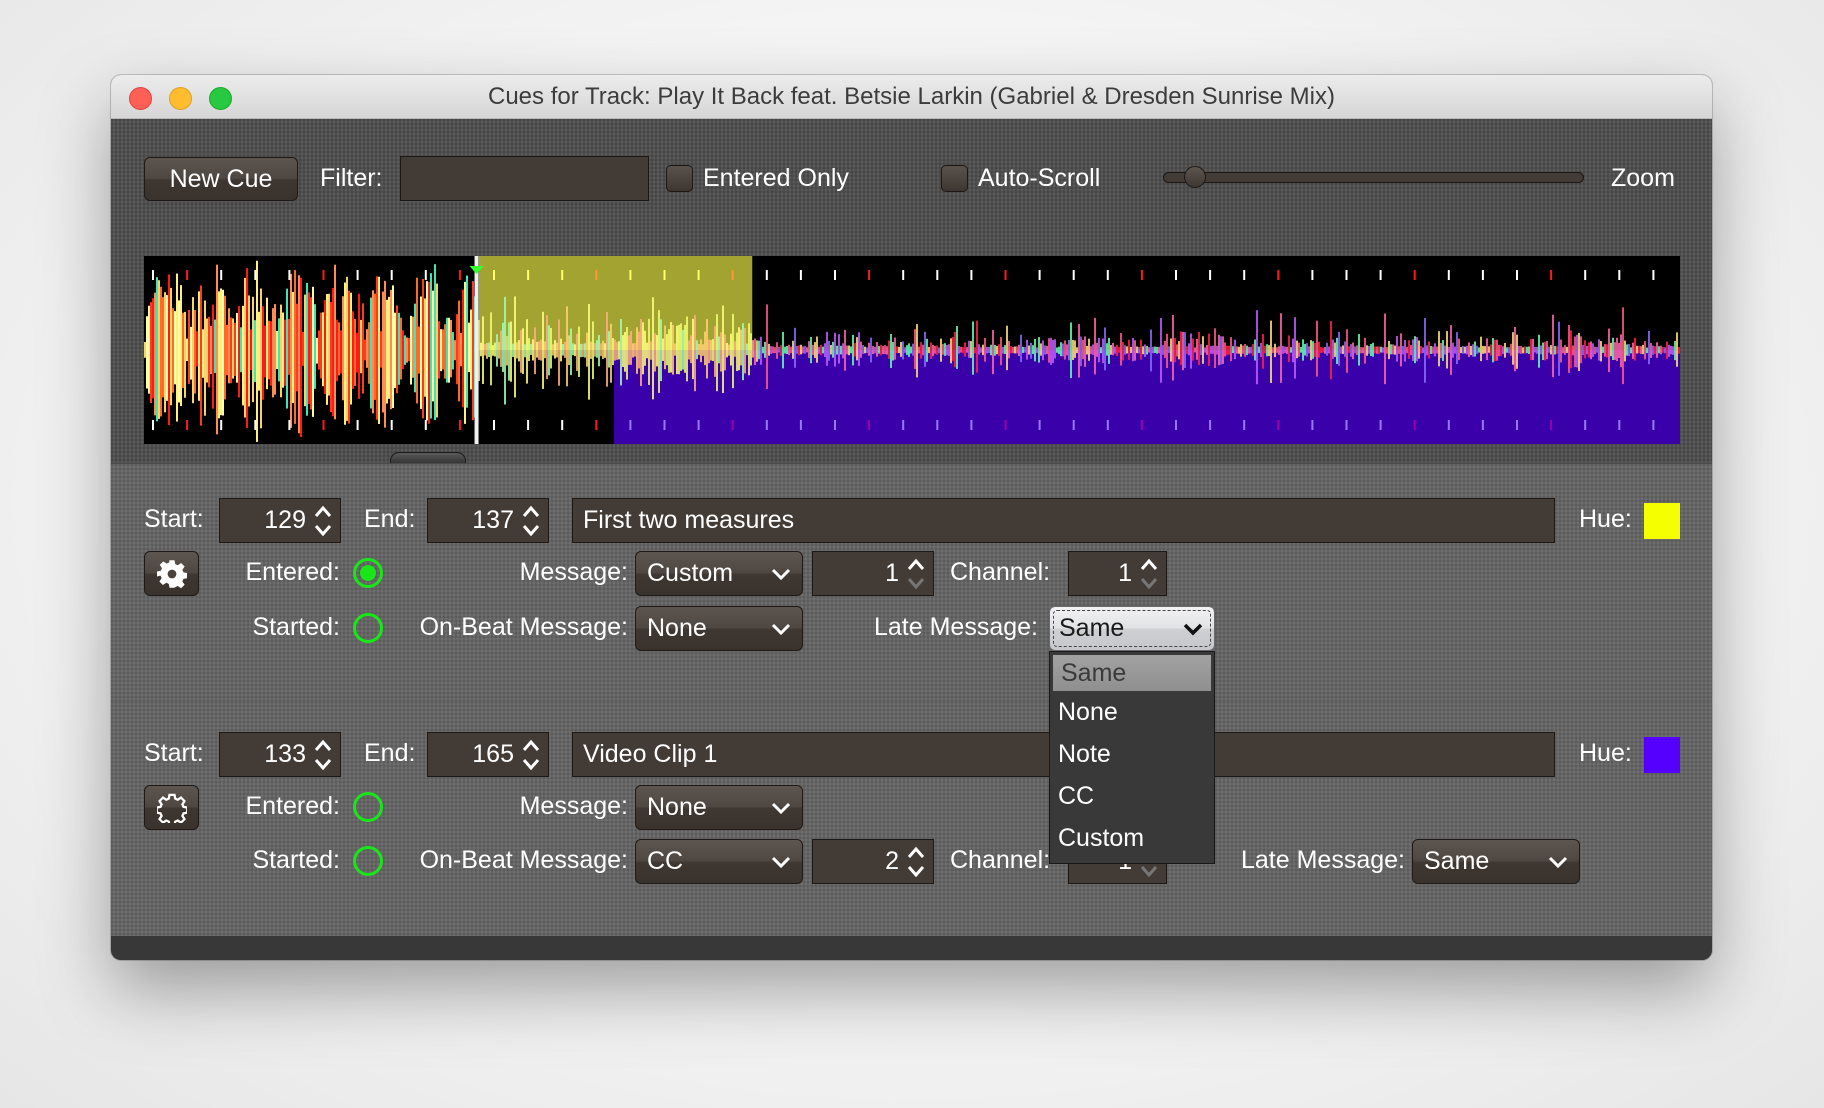 The width and height of the screenshot is (1824, 1108). I want to click on chevron-down-icon, so click(1193, 629).